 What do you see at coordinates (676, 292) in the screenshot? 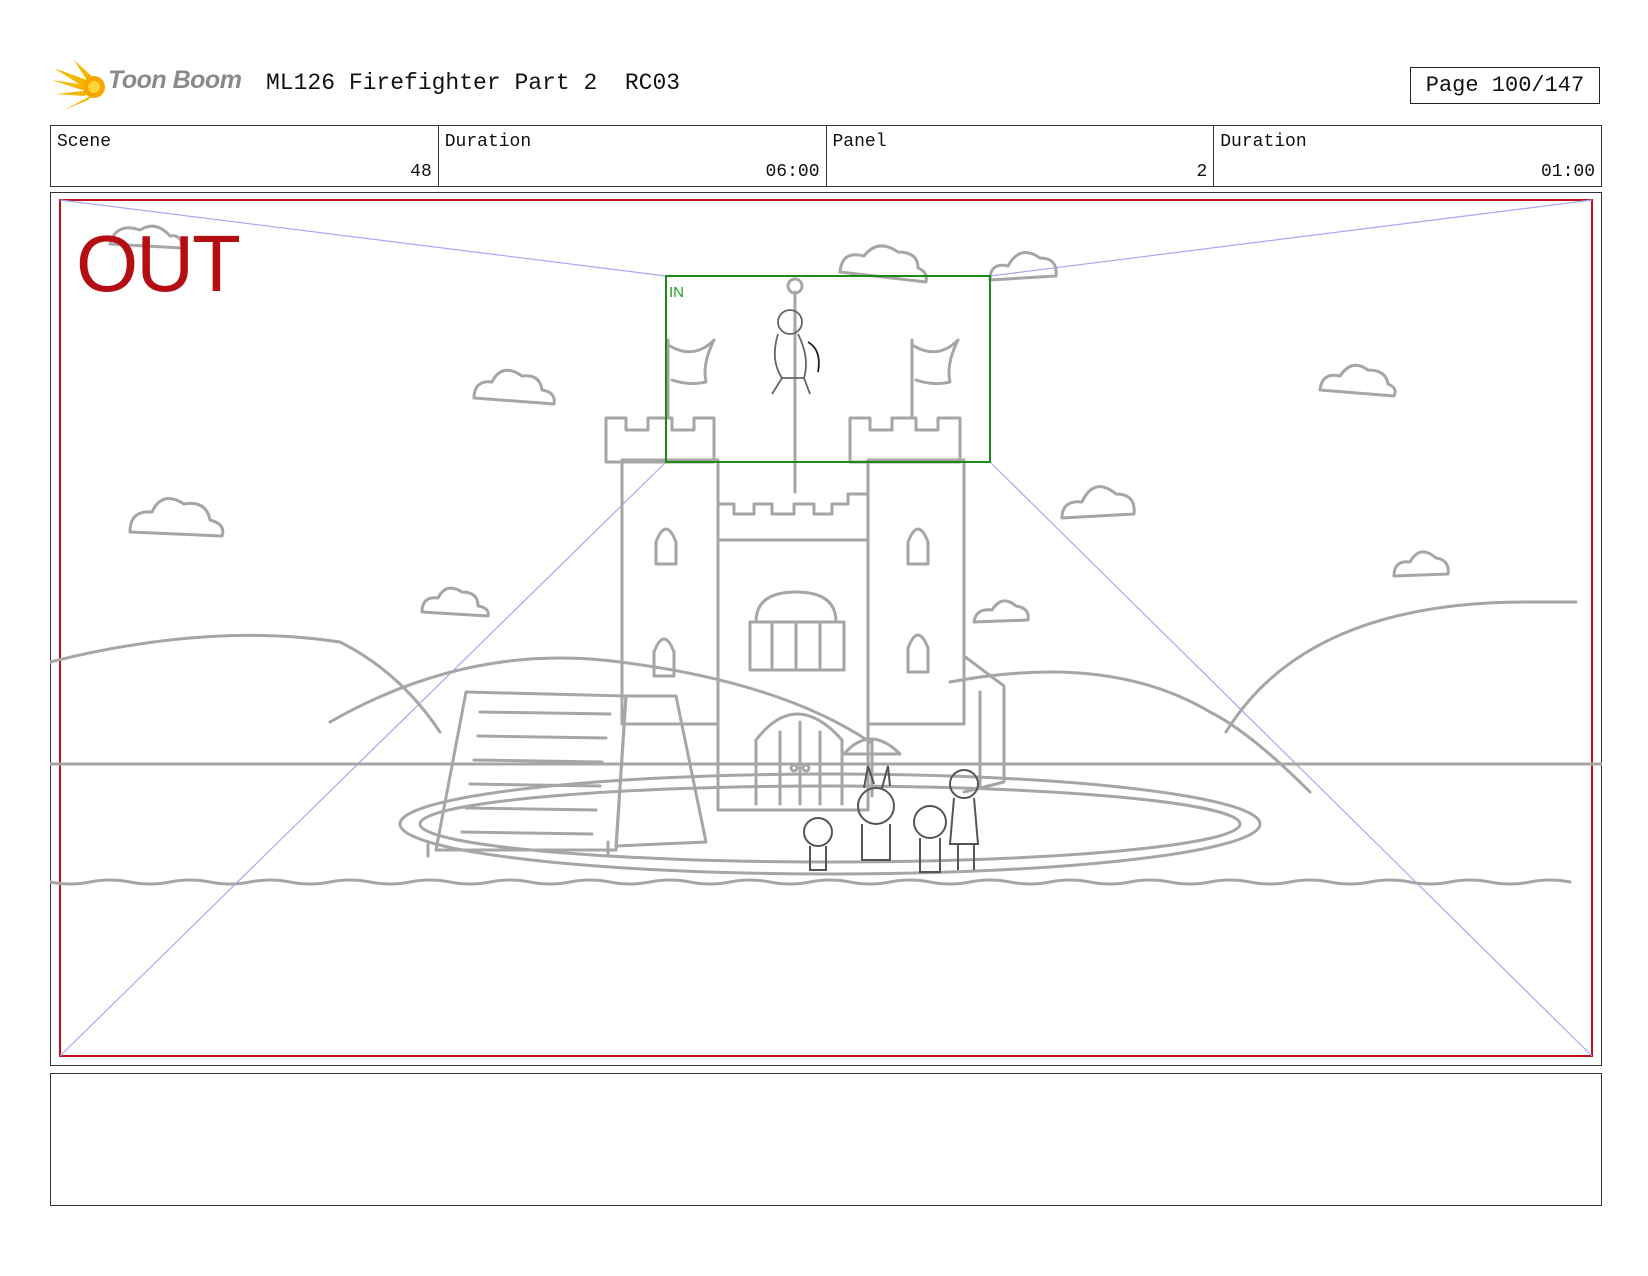
I see `in-frame-label: IN` at bounding box center [676, 292].